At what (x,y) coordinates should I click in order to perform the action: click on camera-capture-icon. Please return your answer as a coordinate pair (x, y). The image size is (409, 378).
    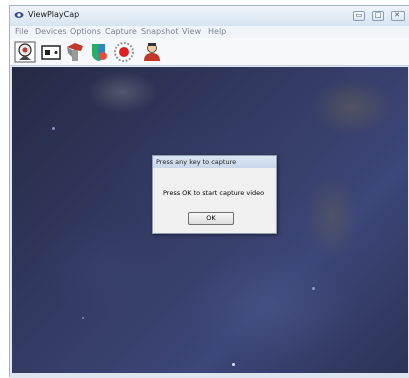
    Looking at the image, I should click on (75, 52).